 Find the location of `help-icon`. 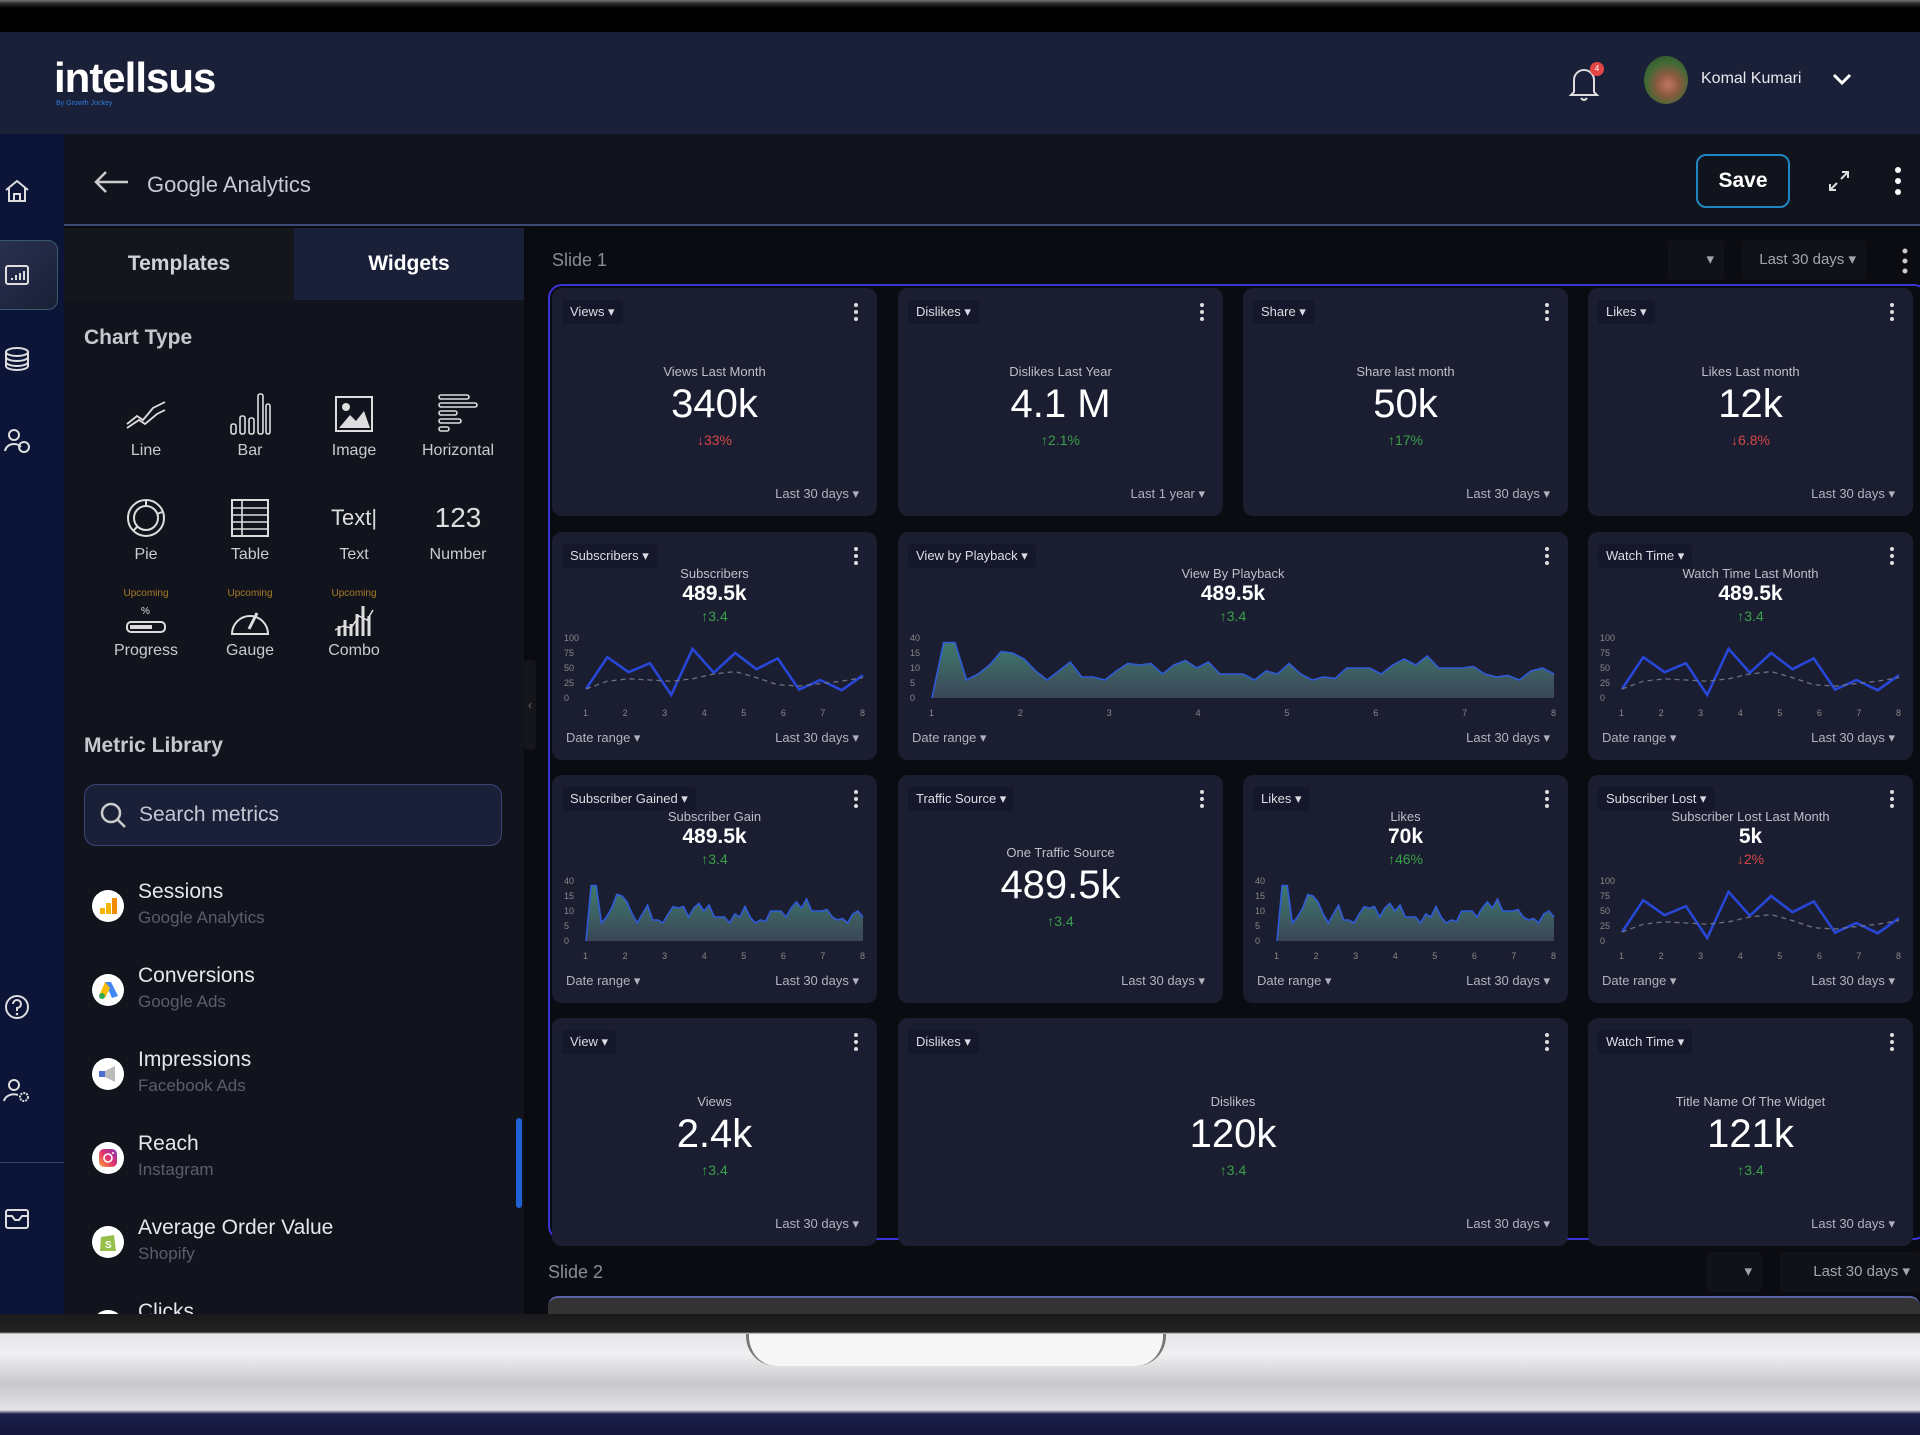

help-icon is located at coordinates (17, 1007).